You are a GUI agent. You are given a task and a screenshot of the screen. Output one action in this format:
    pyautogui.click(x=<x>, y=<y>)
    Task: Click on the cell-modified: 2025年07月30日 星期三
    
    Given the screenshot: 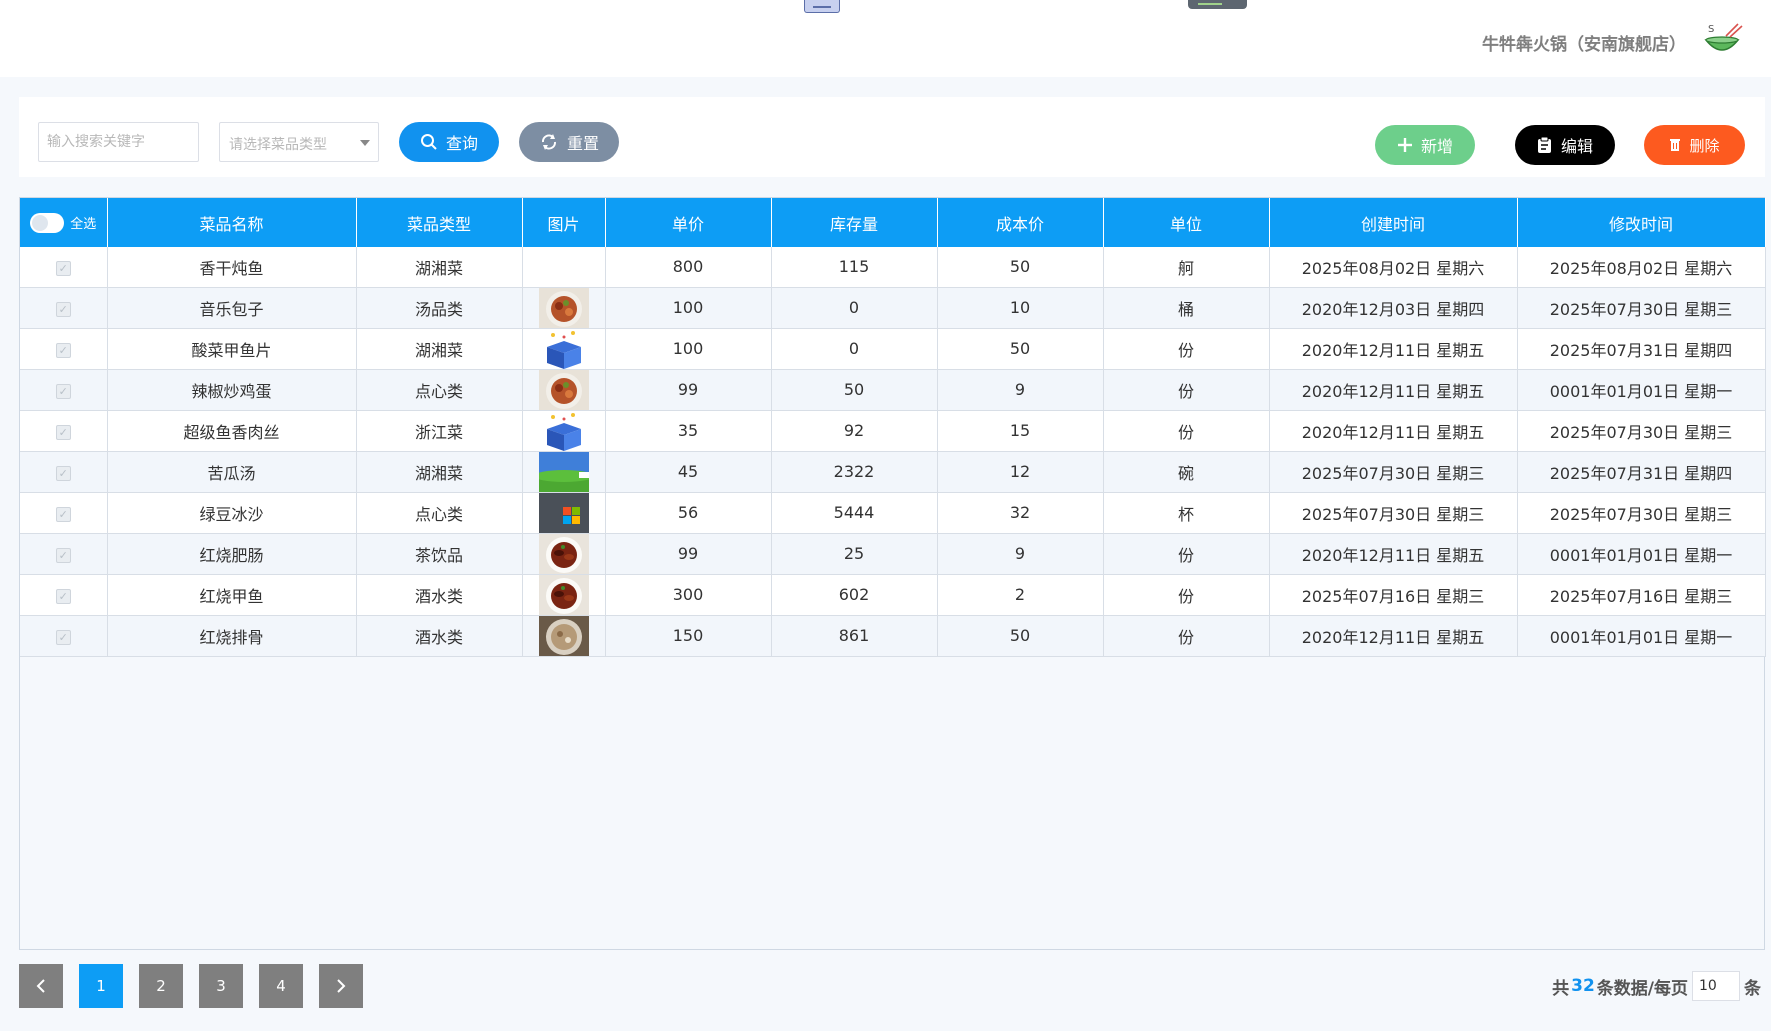 What is the action you would take?
    pyautogui.click(x=1641, y=308)
    